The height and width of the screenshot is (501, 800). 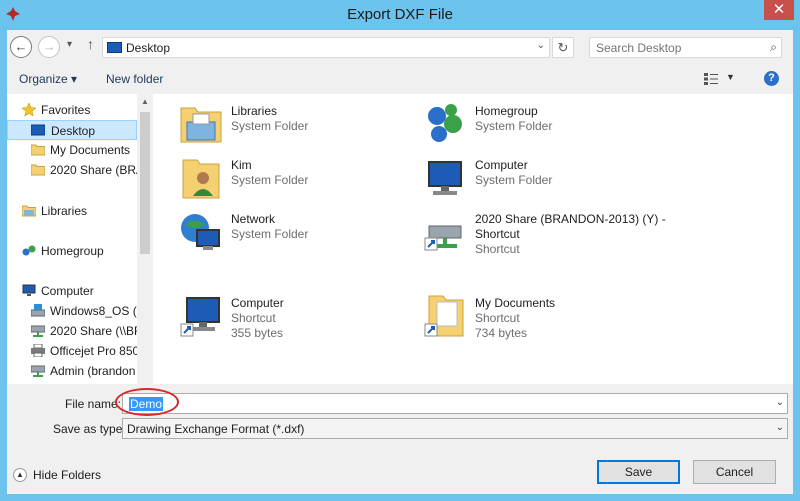 I want to click on file-name: Homegroup, so click(x=506, y=111).